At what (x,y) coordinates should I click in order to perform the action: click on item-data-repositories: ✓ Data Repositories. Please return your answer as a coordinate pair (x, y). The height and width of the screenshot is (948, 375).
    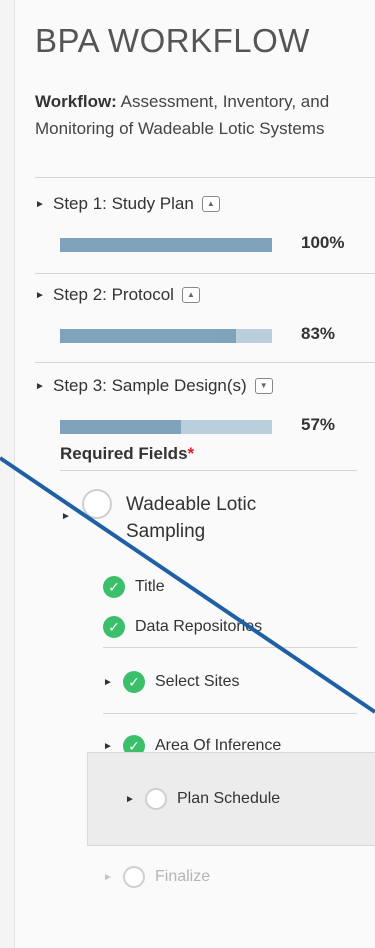
    Looking at the image, I should click on (182, 627).